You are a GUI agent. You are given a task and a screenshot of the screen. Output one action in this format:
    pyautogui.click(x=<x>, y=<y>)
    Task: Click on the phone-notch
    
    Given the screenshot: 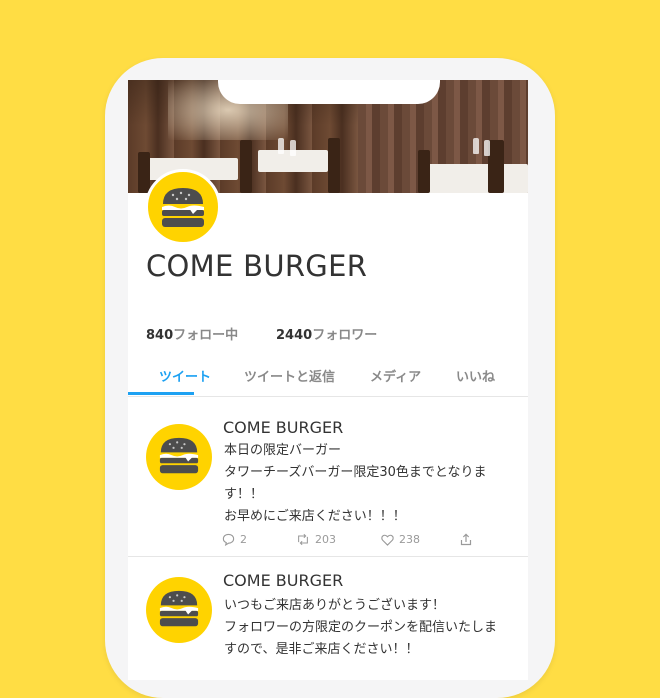 What is the action you would take?
    pyautogui.click(x=329, y=92)
    